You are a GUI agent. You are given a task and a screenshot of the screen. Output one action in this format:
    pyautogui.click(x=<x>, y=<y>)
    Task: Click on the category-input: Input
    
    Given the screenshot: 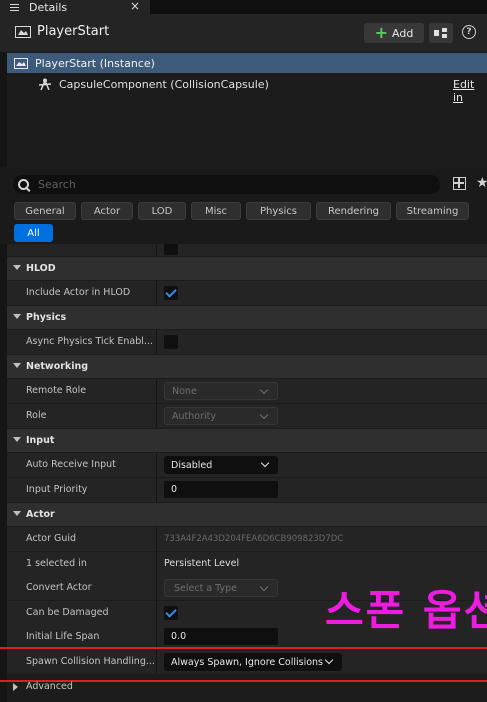 What is the action you would take?
    pyautogui.click(x=247, y=440)
    